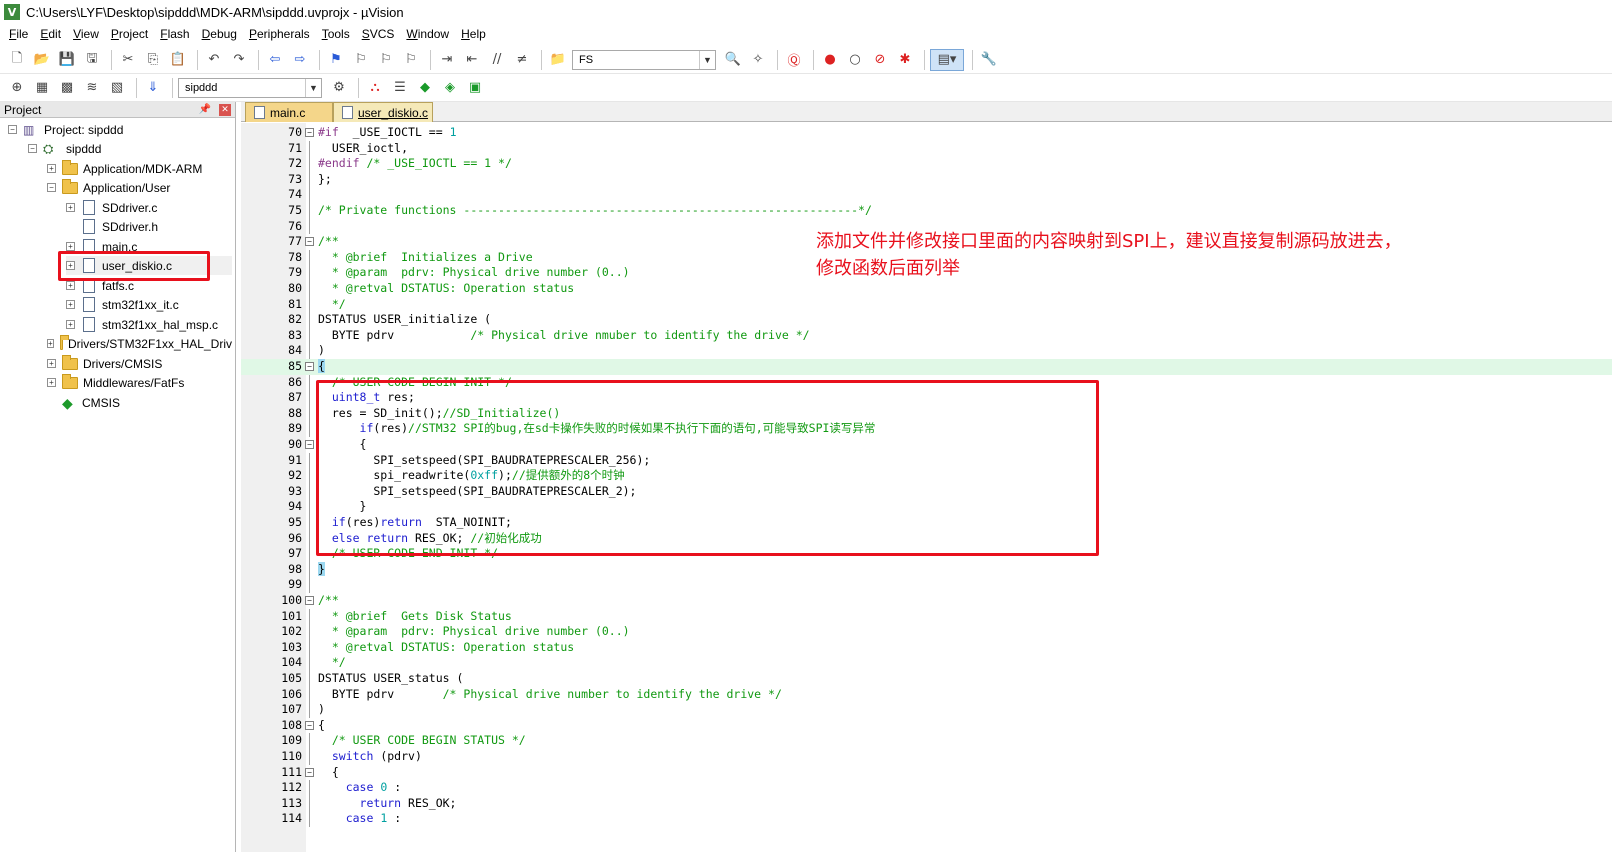 The image size is (1612, 852). What do you see at coordinates (926, 726) in the screenshot?
I see `code-line: 108−{` at bounding box center [926, 726].